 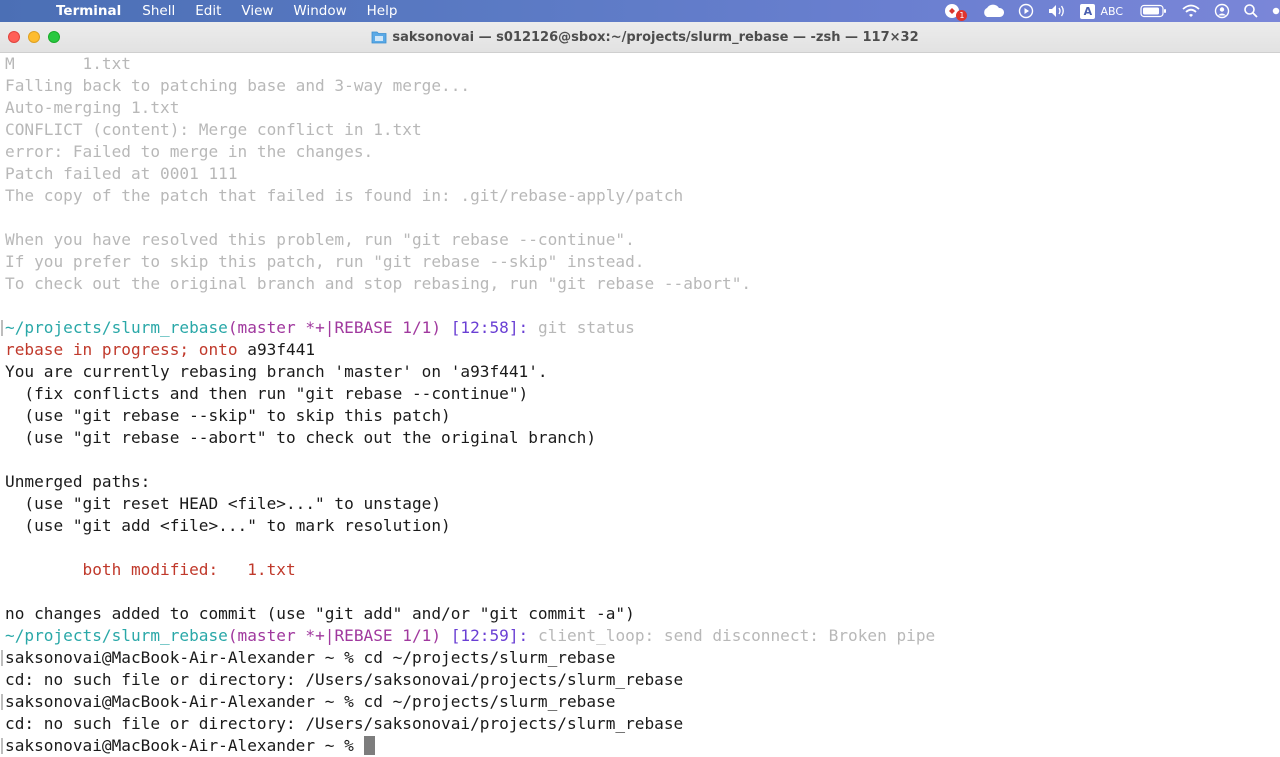 I want to click on menu-app-terminal: Terminal, so click(x=88, y=11).